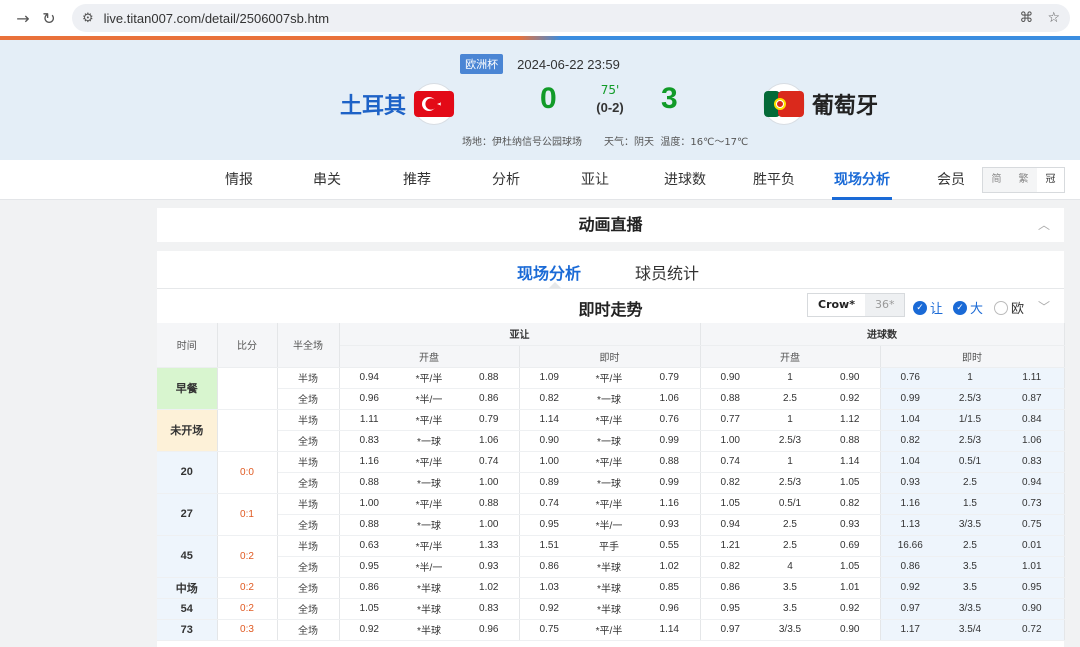 This screenshot has height=647, width=1080. What do you see at coordinates (790, 420) in the screenshot?
I see `goals-odds-cell: 1` at bounding box center [790, 420].